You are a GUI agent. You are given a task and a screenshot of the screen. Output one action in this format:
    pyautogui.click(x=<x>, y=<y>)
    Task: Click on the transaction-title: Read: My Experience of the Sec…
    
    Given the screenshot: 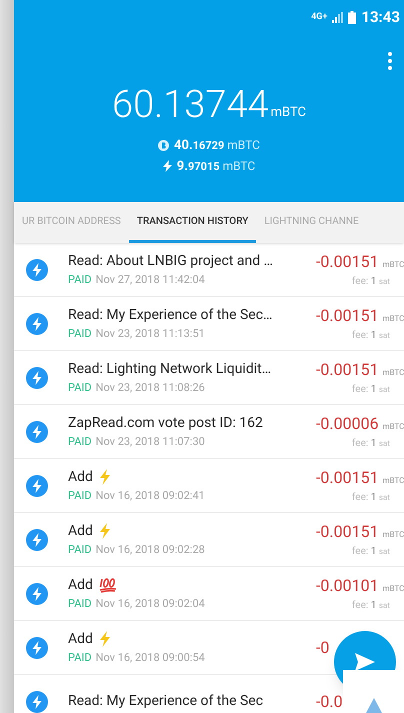 What is the action you would take?
    pyautogui.click(x=170, y=315)
    